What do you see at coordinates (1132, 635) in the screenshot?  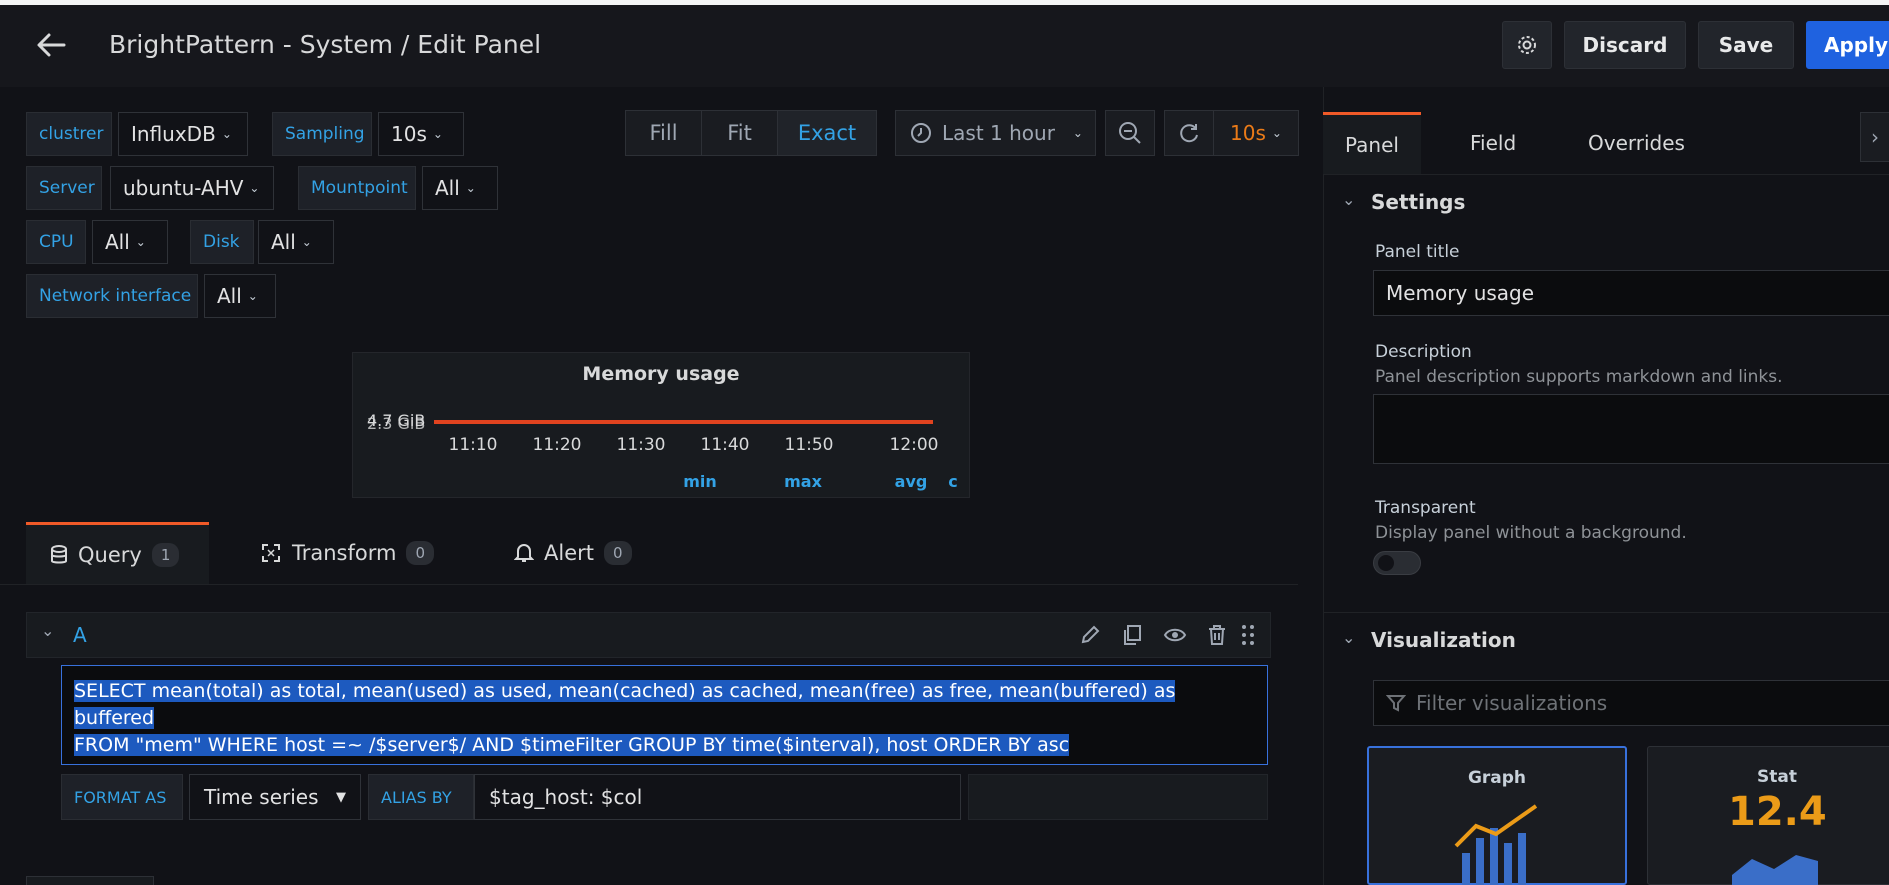 I see `duplicate-icon` at bounding box center [1132, 635].